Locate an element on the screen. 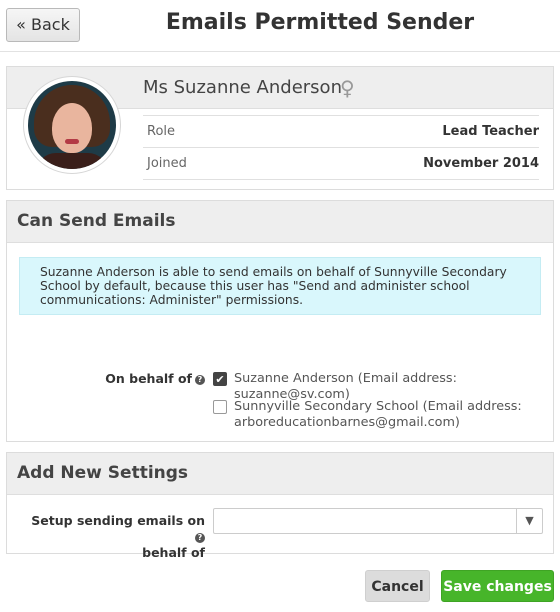  checkbox-school-label-line2: arboreducationbarnes@gmail.com) is located at coordinates (347, 422).